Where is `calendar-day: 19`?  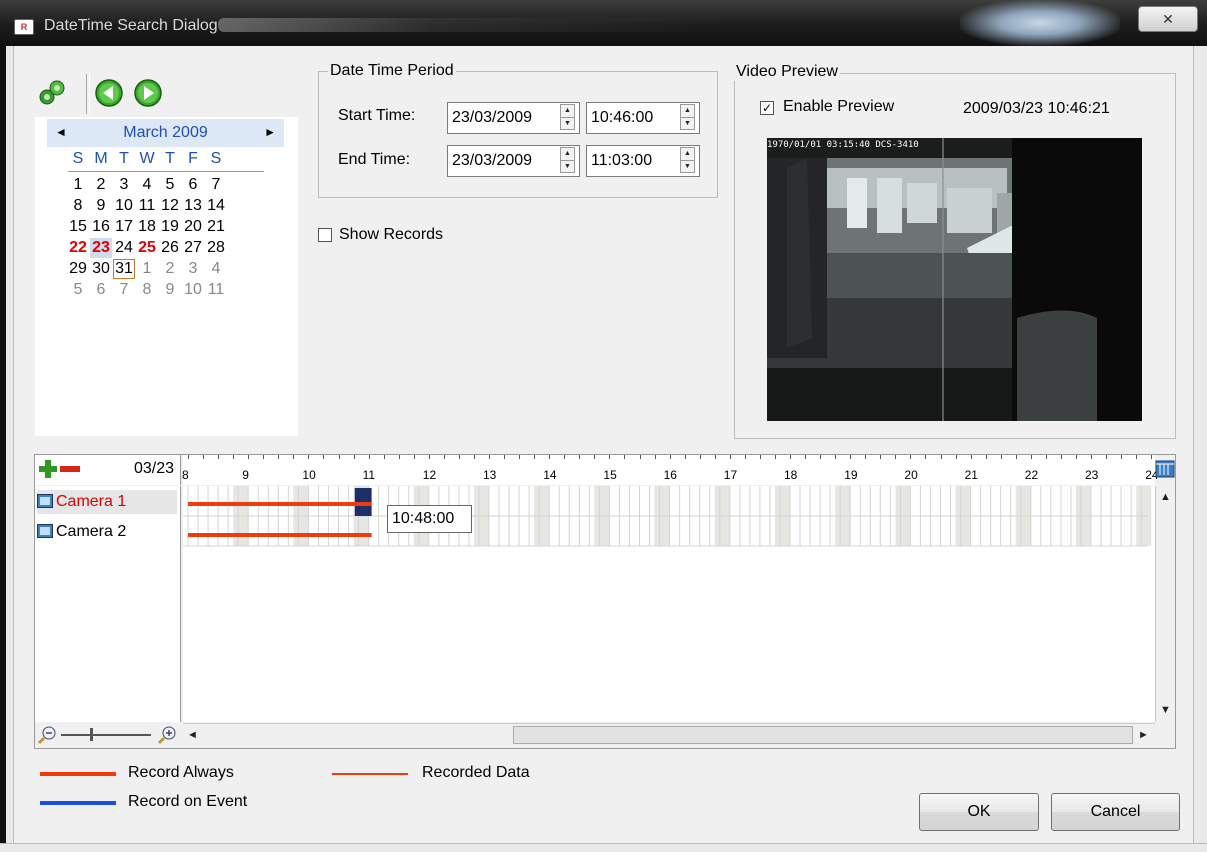
calendar-day: 19 is located at coordinates (170, 227).